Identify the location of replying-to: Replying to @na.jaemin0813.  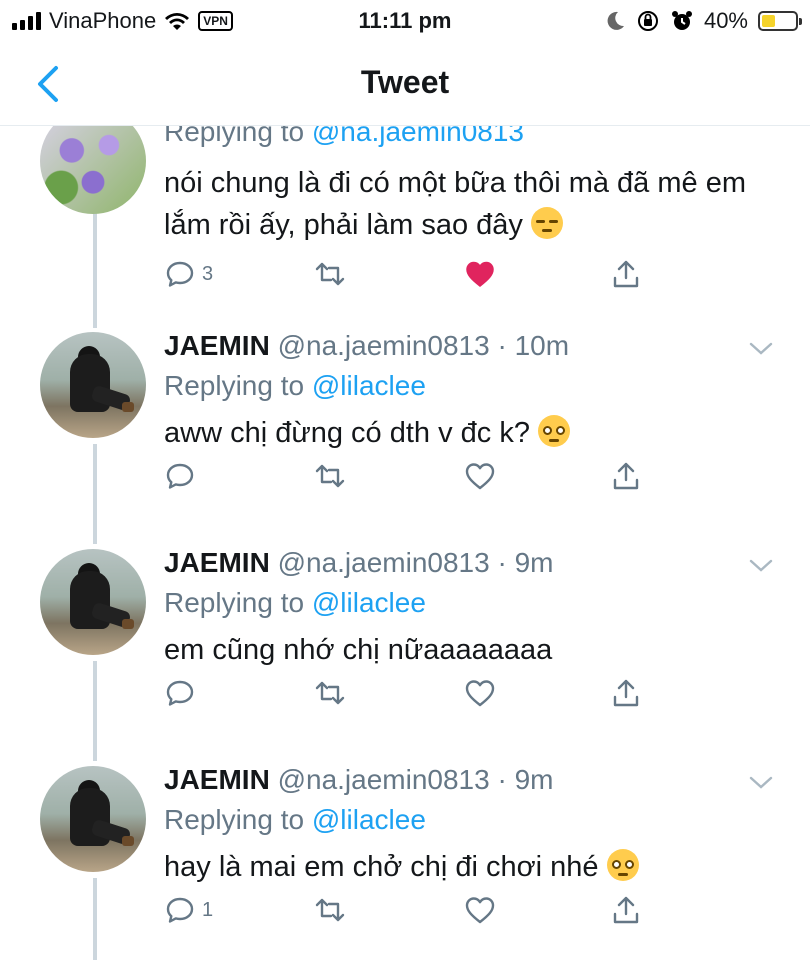
(344, 137).